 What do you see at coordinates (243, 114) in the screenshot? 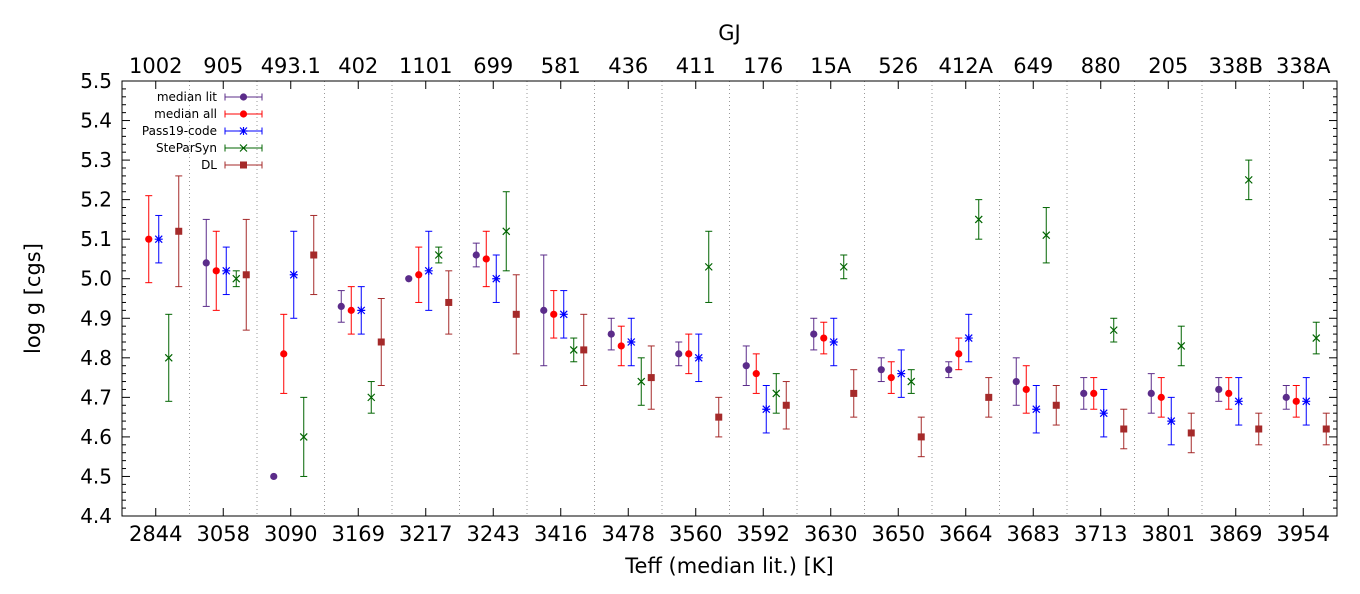
I see `legend-marker-median-all` at bounding box center [243, 114].